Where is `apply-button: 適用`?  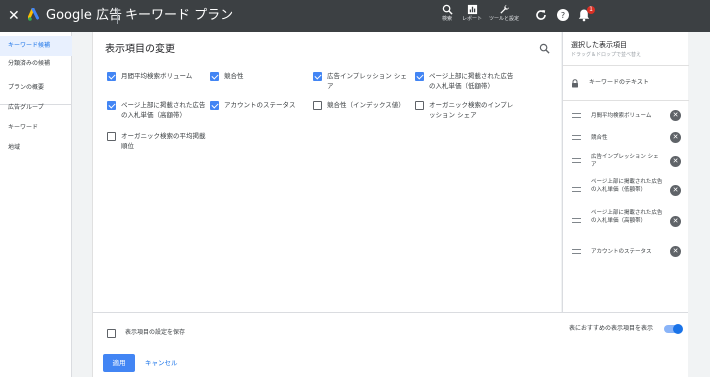
apply-button: 適用 is located at coordinates (119, 363).